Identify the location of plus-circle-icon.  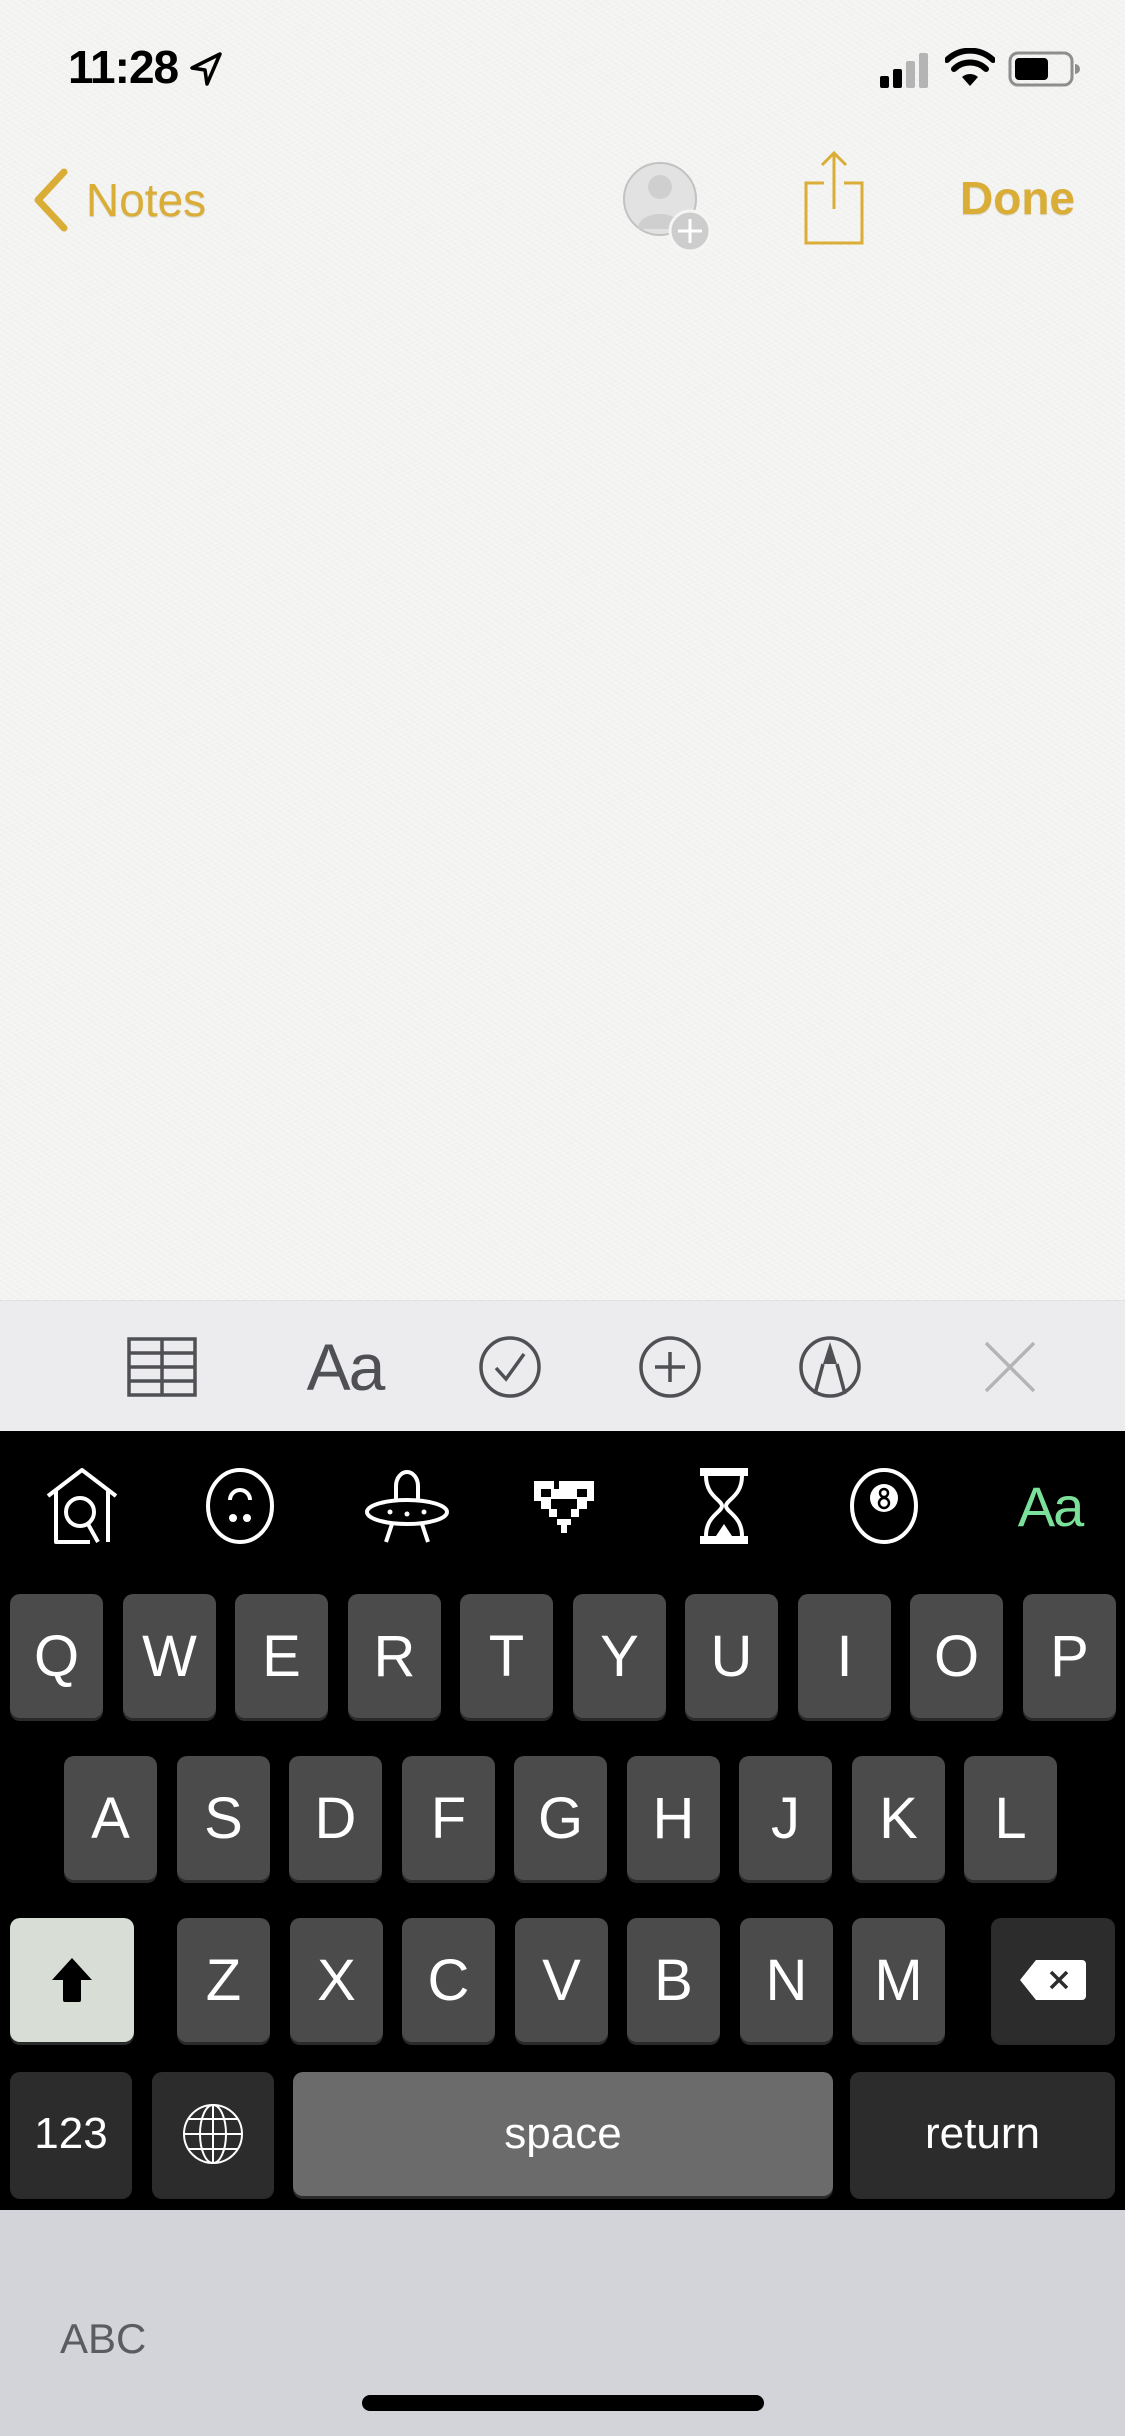
(670, 1367).